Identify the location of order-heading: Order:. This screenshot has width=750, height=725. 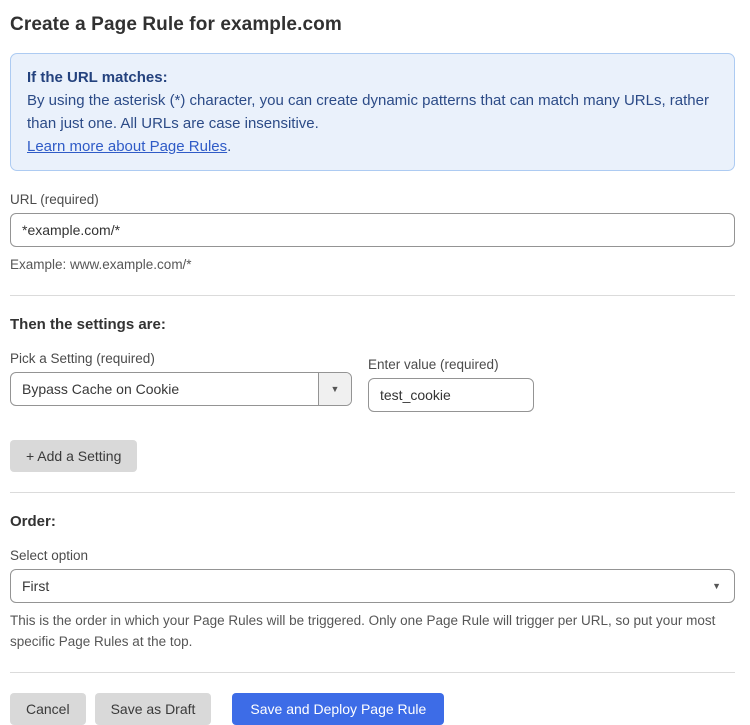
(33, 521).